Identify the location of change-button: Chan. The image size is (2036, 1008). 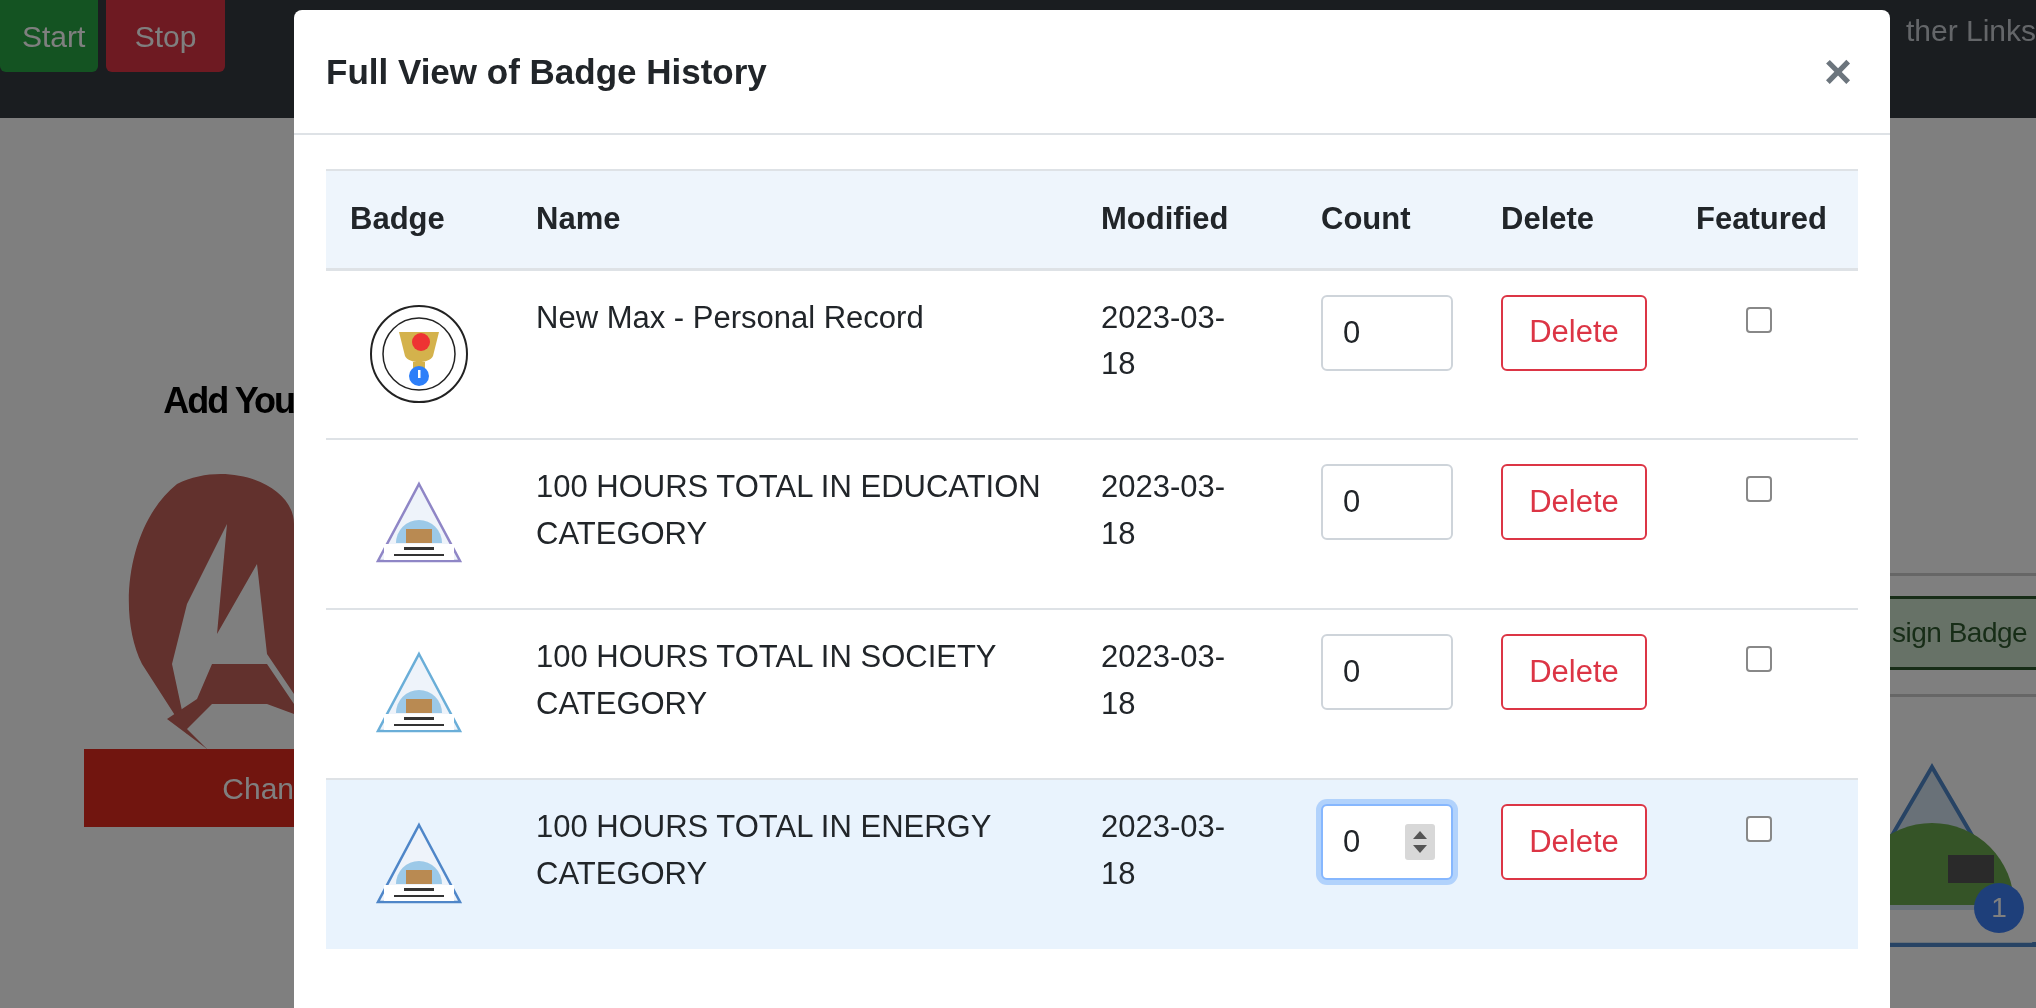
(189, 788).